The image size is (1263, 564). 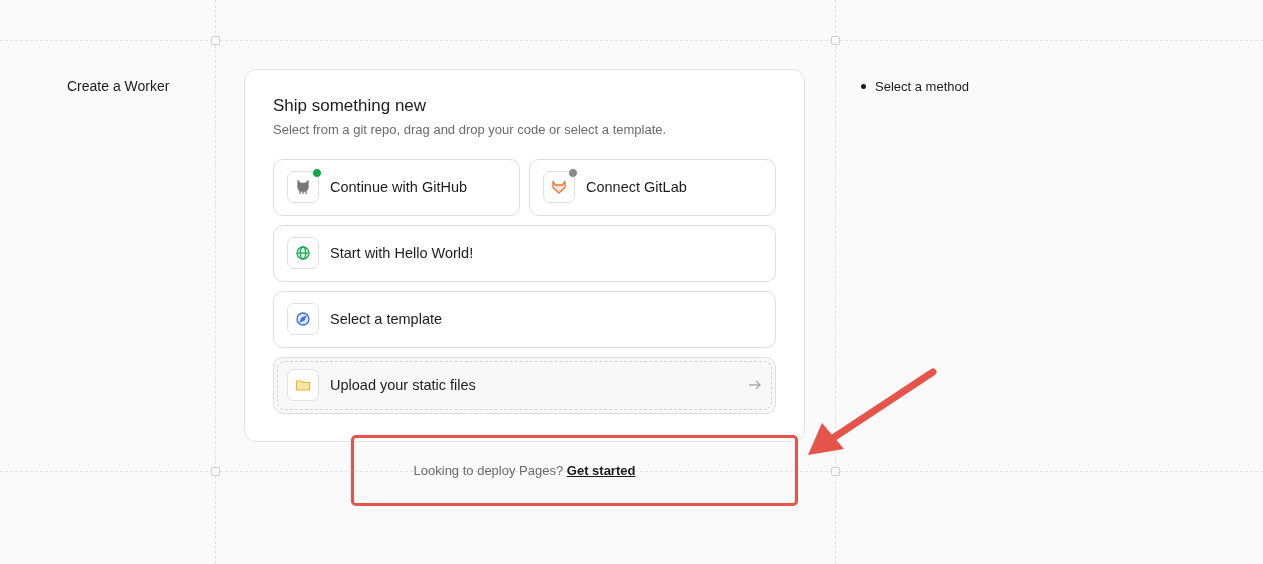 What do you see at coordinates (559, 187) in the screenshot?
I see `fox-icon` at bounding box center [559, 187].